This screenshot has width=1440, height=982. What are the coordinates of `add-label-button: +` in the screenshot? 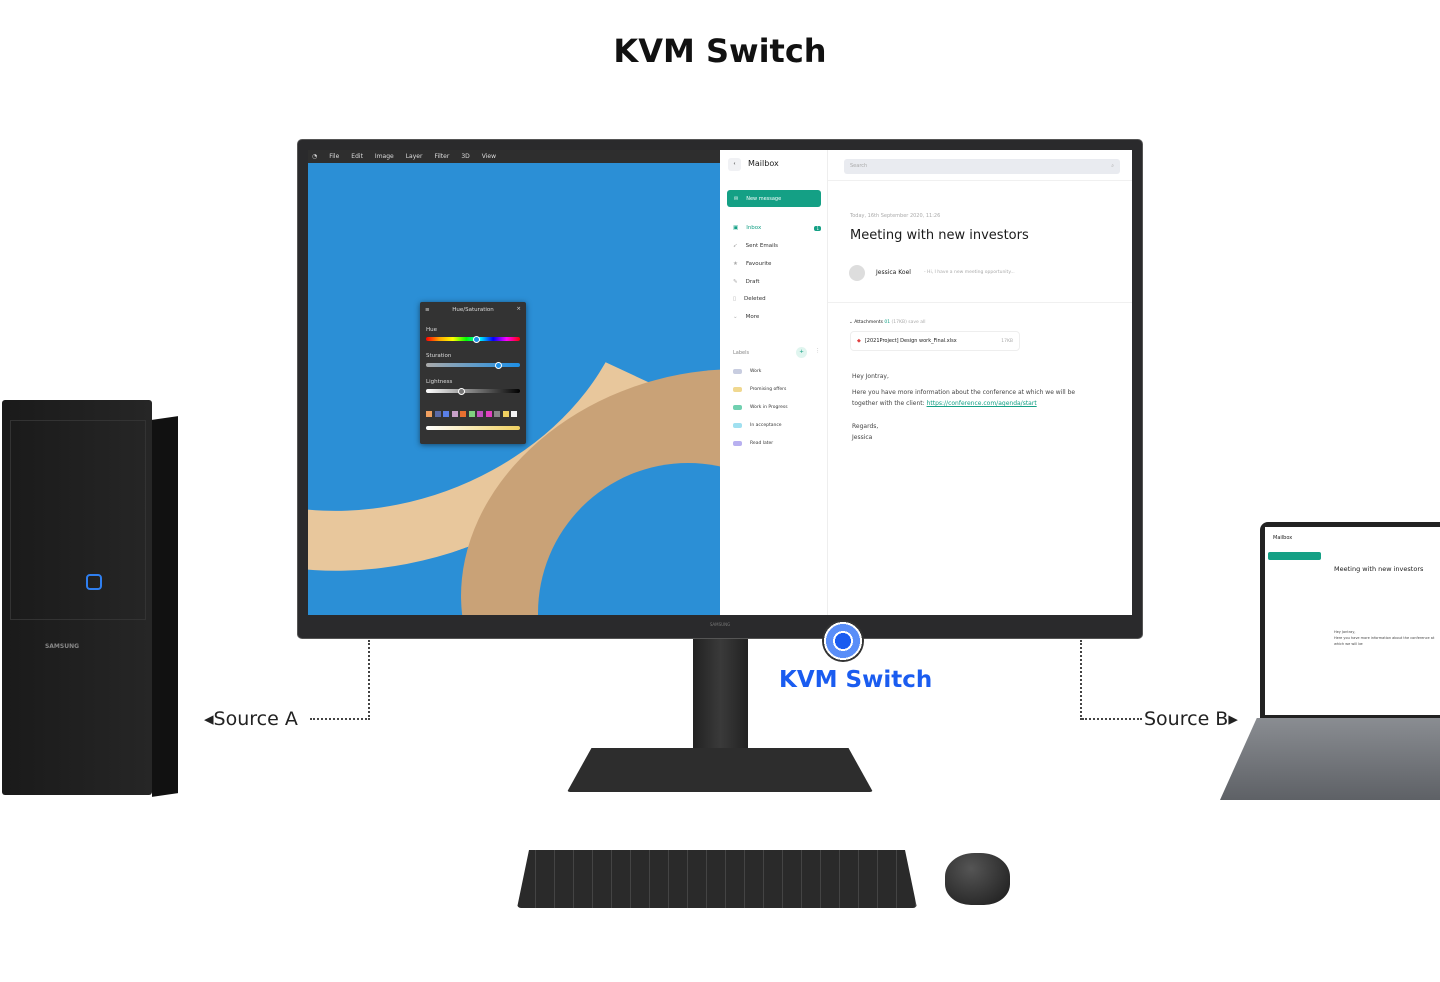 It's located at (801, 352).